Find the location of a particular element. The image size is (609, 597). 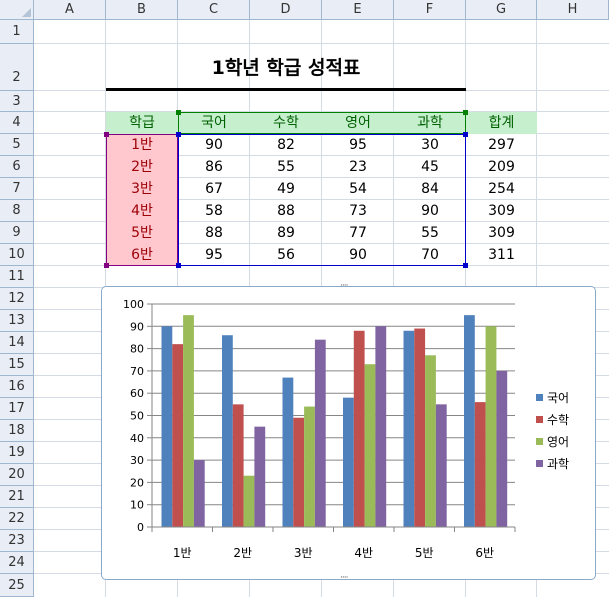

row-header-23: 23 is located at coordinates (17, 541).